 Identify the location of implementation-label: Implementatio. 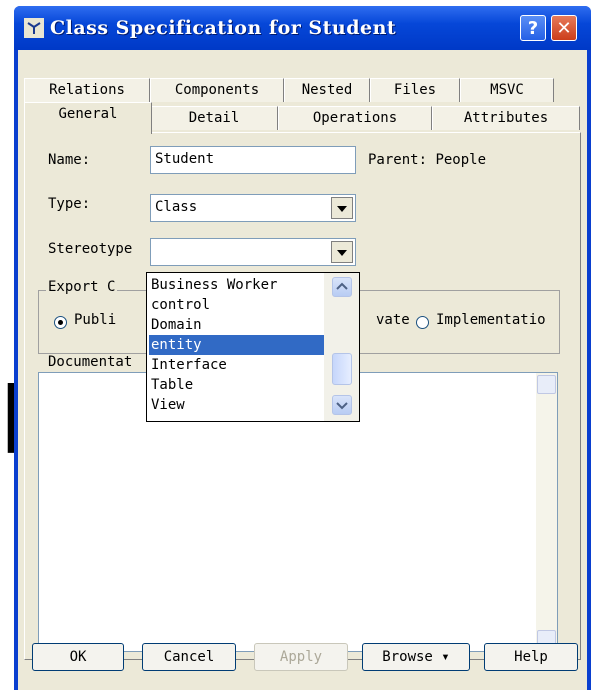
(491, 320).